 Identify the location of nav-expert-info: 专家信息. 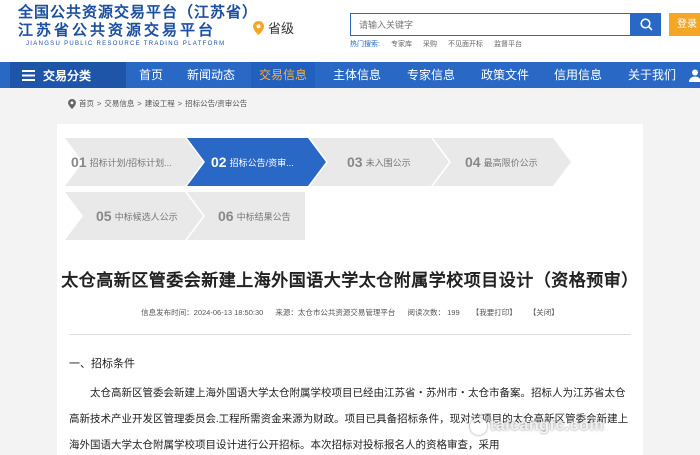
(431, 75).